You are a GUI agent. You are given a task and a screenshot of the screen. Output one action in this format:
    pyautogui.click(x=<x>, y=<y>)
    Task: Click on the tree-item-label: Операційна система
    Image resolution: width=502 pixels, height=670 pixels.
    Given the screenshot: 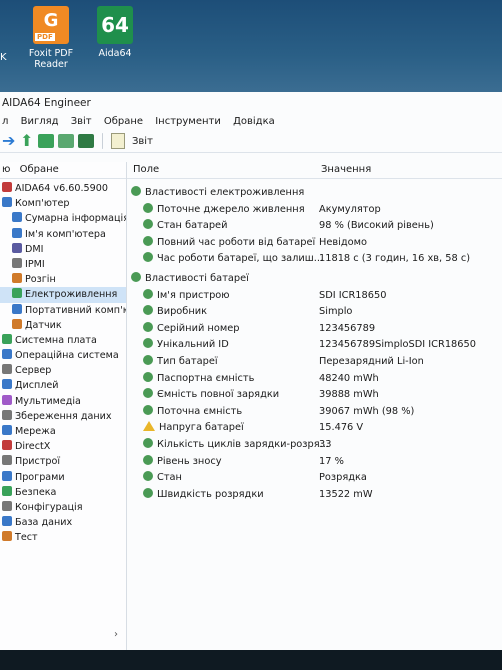 What is the action you would take?
    pyautogui.click(x=67, y=356)
    